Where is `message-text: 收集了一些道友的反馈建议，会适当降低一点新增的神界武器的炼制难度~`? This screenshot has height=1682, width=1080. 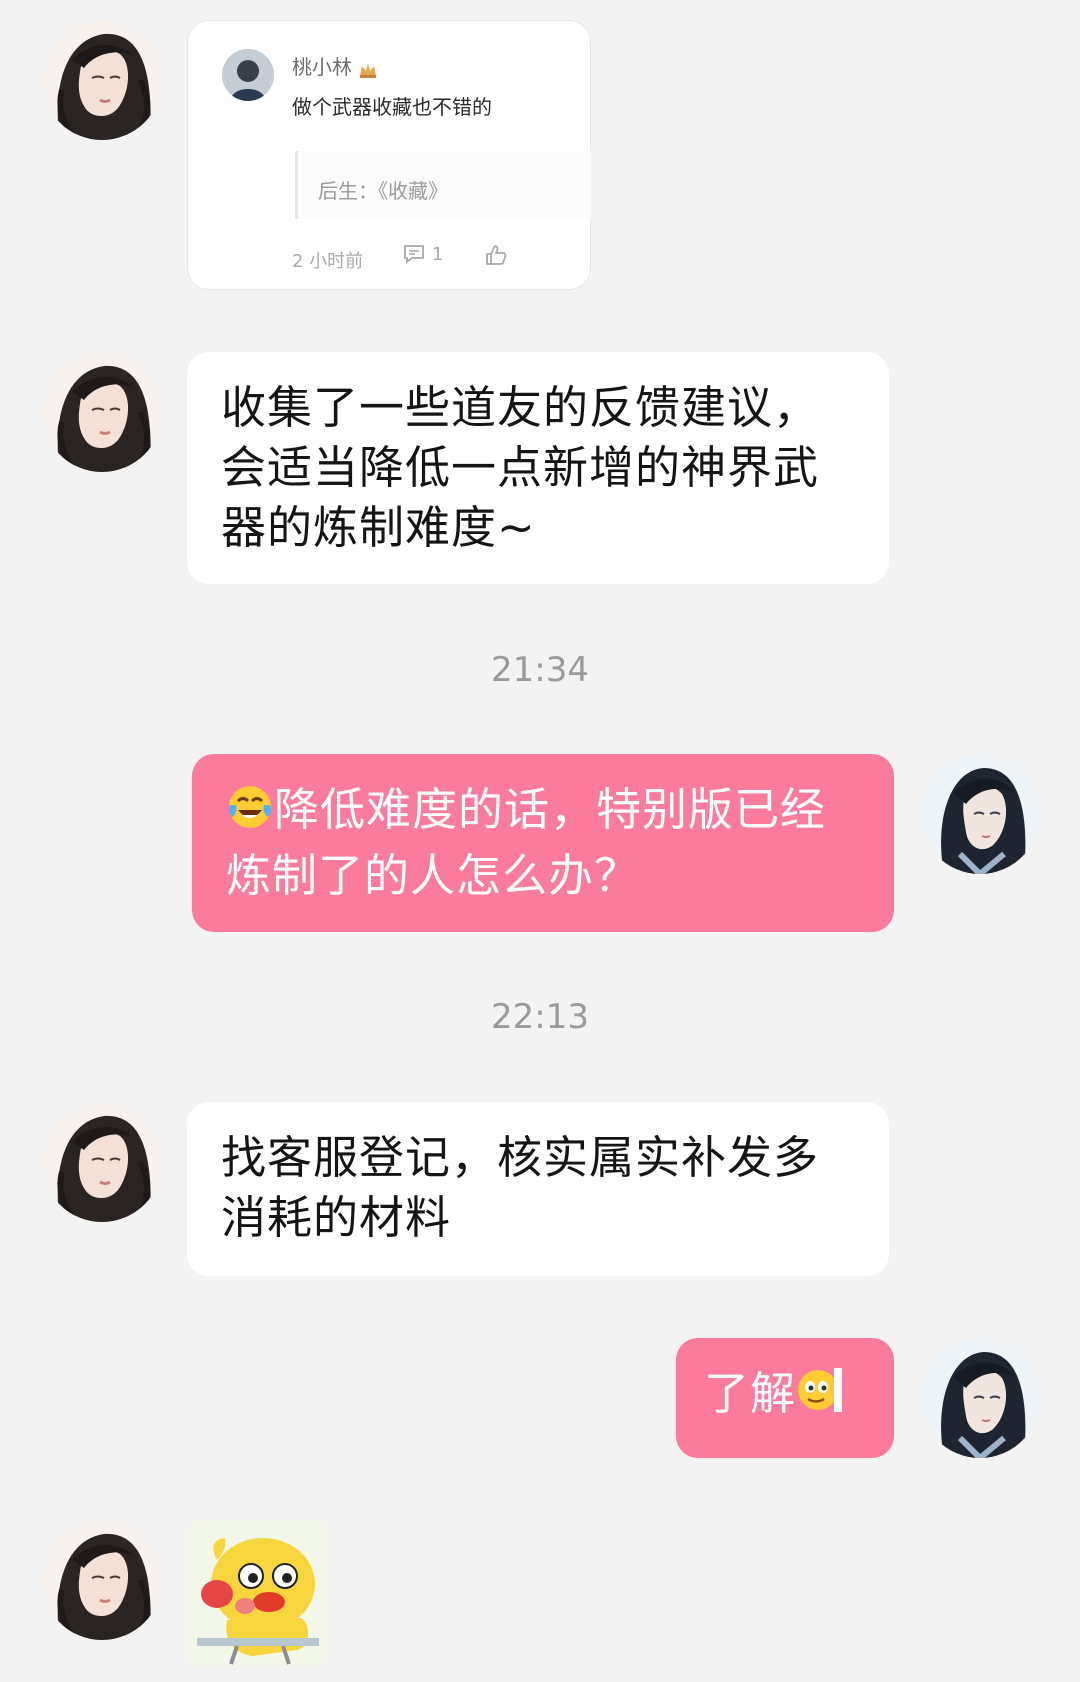
message-text: 收集了一些道友的反馈建议，会适当降低一点新增的神界武器的炼制难度~ is located at coordinates (520, 467).